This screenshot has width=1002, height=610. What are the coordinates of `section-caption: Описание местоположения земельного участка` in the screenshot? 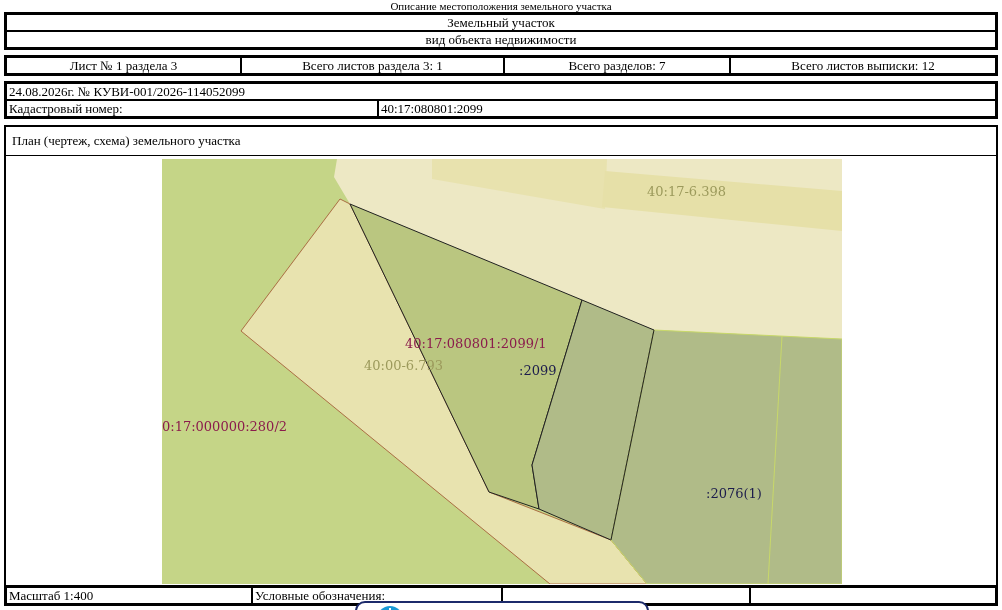 It's located at (501, 6).